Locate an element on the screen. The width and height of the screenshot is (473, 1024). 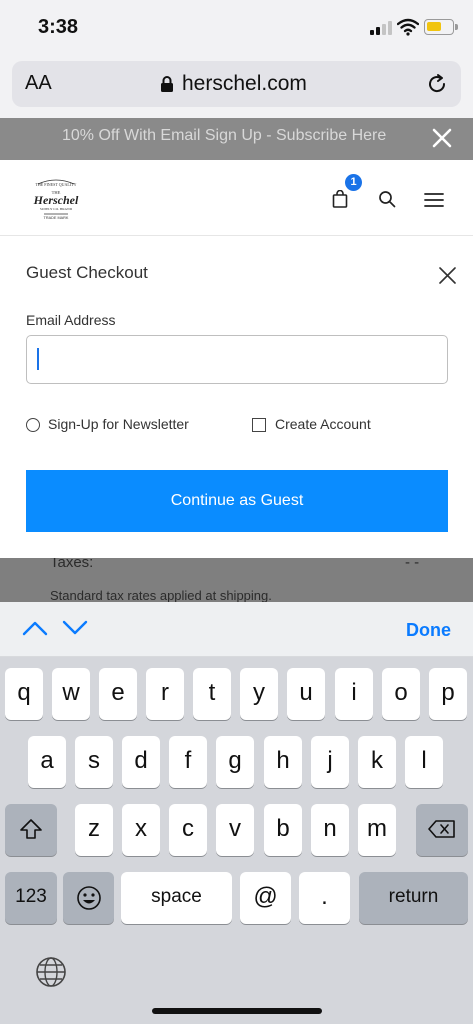
text-size-button: AA is located at coordinates (38, 83).